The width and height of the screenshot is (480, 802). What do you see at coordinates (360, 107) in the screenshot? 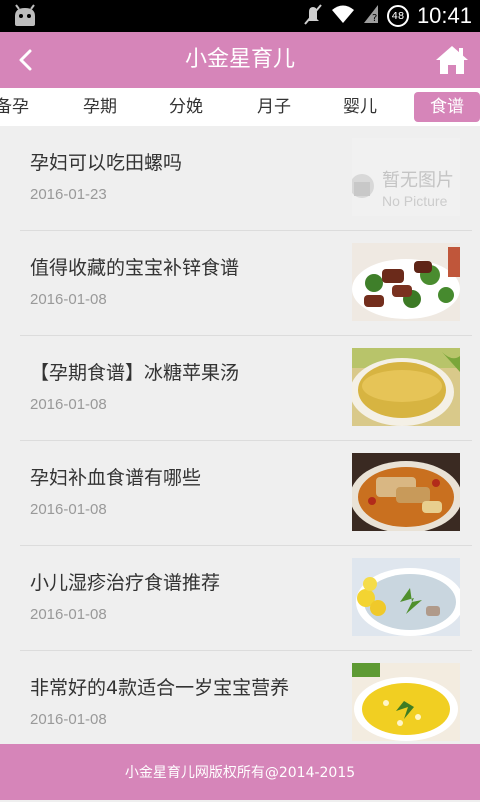
I see `tab-yinger: 婴儿` at bounding box center [360, 107].